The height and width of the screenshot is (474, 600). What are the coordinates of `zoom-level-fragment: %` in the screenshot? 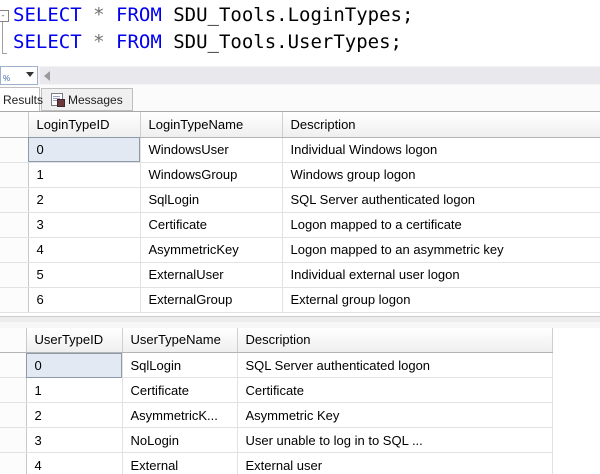 It's located at (7, 78).